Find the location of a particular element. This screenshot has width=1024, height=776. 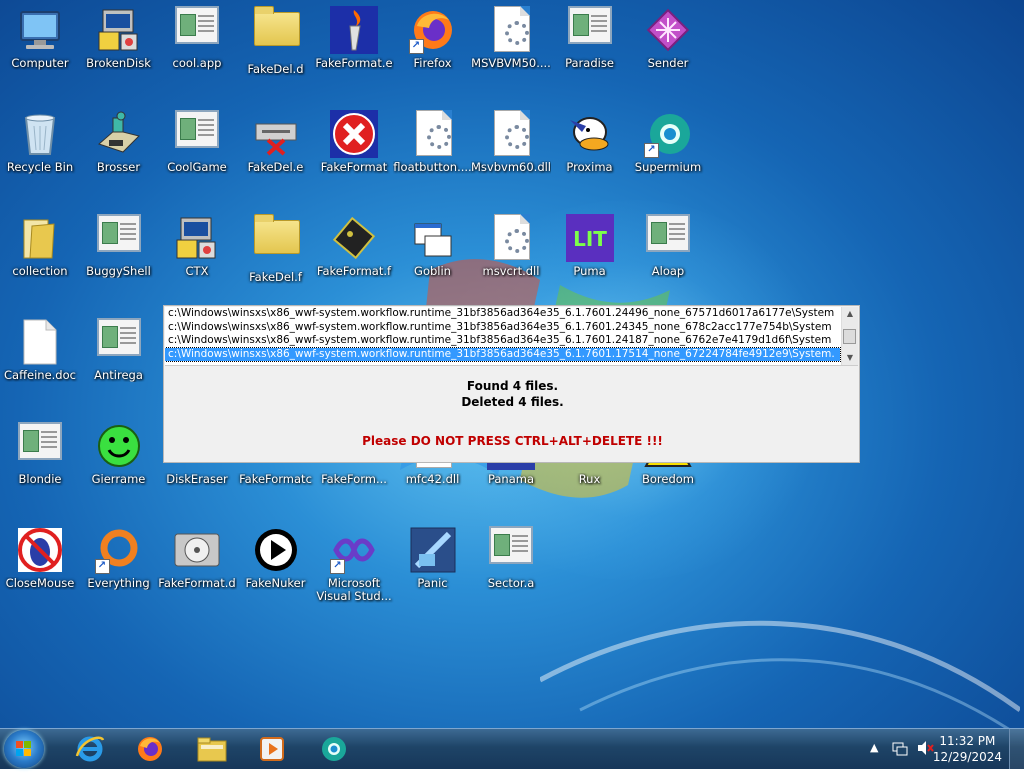

desktop-icon-label: Caffeine.doc is located at coordinates (40, 375).